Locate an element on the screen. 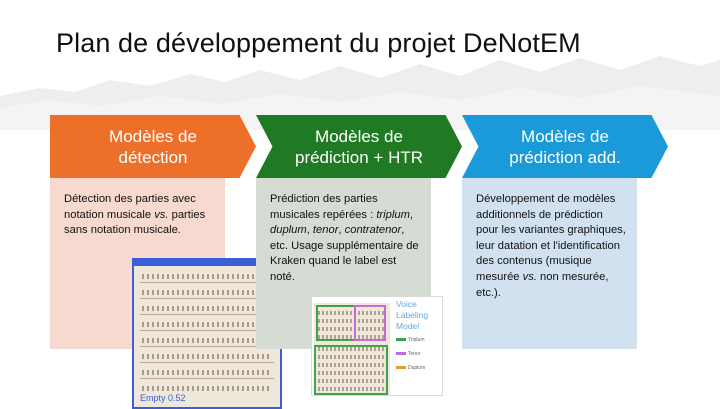 The width and height of the screenshot is (720, 409). header-line-2: détection is located at coordinates (153, 157).